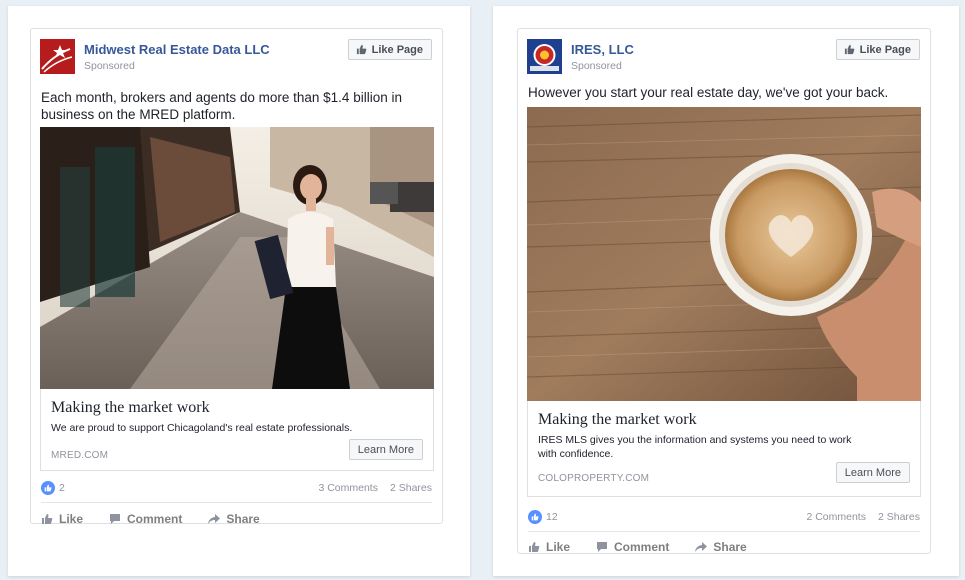 Image resolution: width=965 pixels, height=580 pixels. Describe the element at coordinates (836, 517) in the screenshot. I see `comments-count: 2 Comments` at that location.